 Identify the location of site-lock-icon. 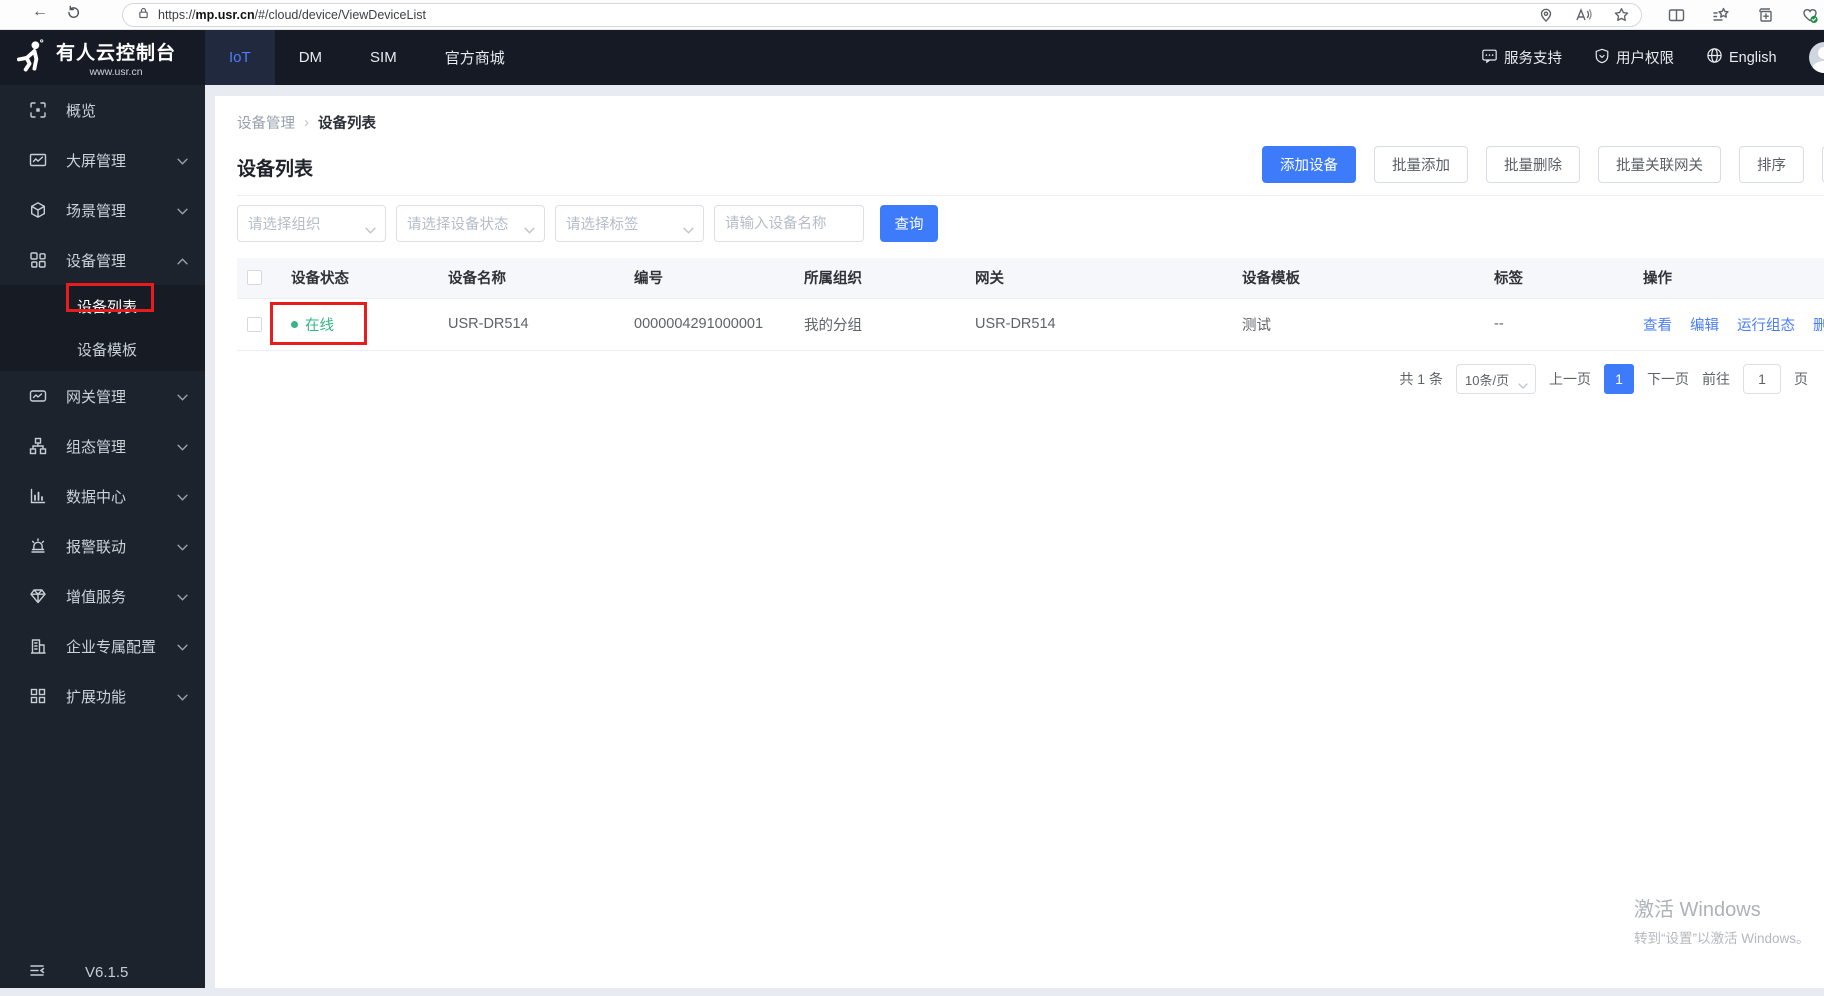
(143, 15).